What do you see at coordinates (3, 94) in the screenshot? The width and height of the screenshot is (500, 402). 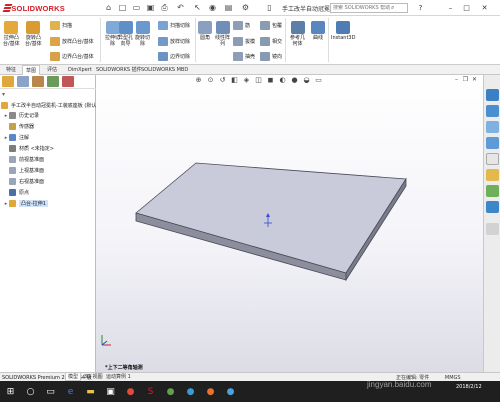 I see `filter-icon: ▾` at bounding box center [3, 94].